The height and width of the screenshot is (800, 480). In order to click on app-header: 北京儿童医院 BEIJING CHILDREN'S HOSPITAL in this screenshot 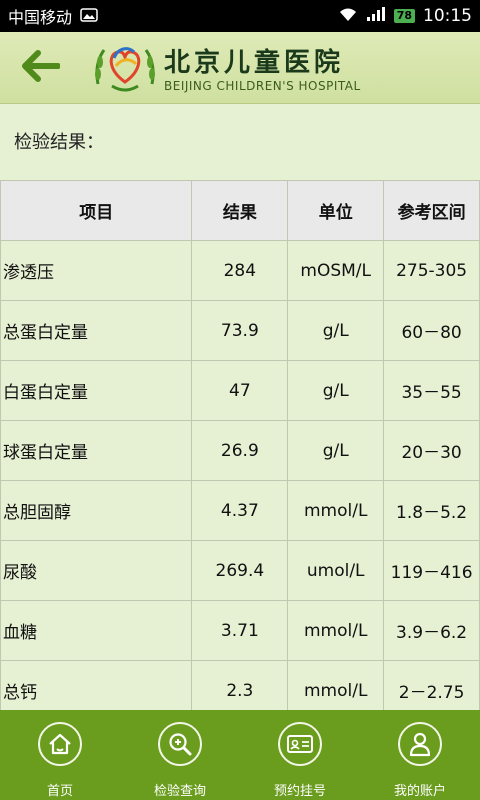, I will do `click(240, 68)`.